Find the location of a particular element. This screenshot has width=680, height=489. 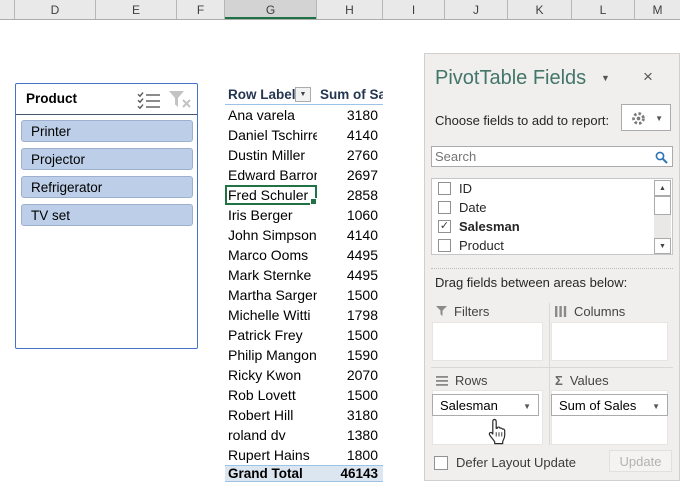

rows-field-pill: Salesman ▼ is located at coordinates (485, 405).